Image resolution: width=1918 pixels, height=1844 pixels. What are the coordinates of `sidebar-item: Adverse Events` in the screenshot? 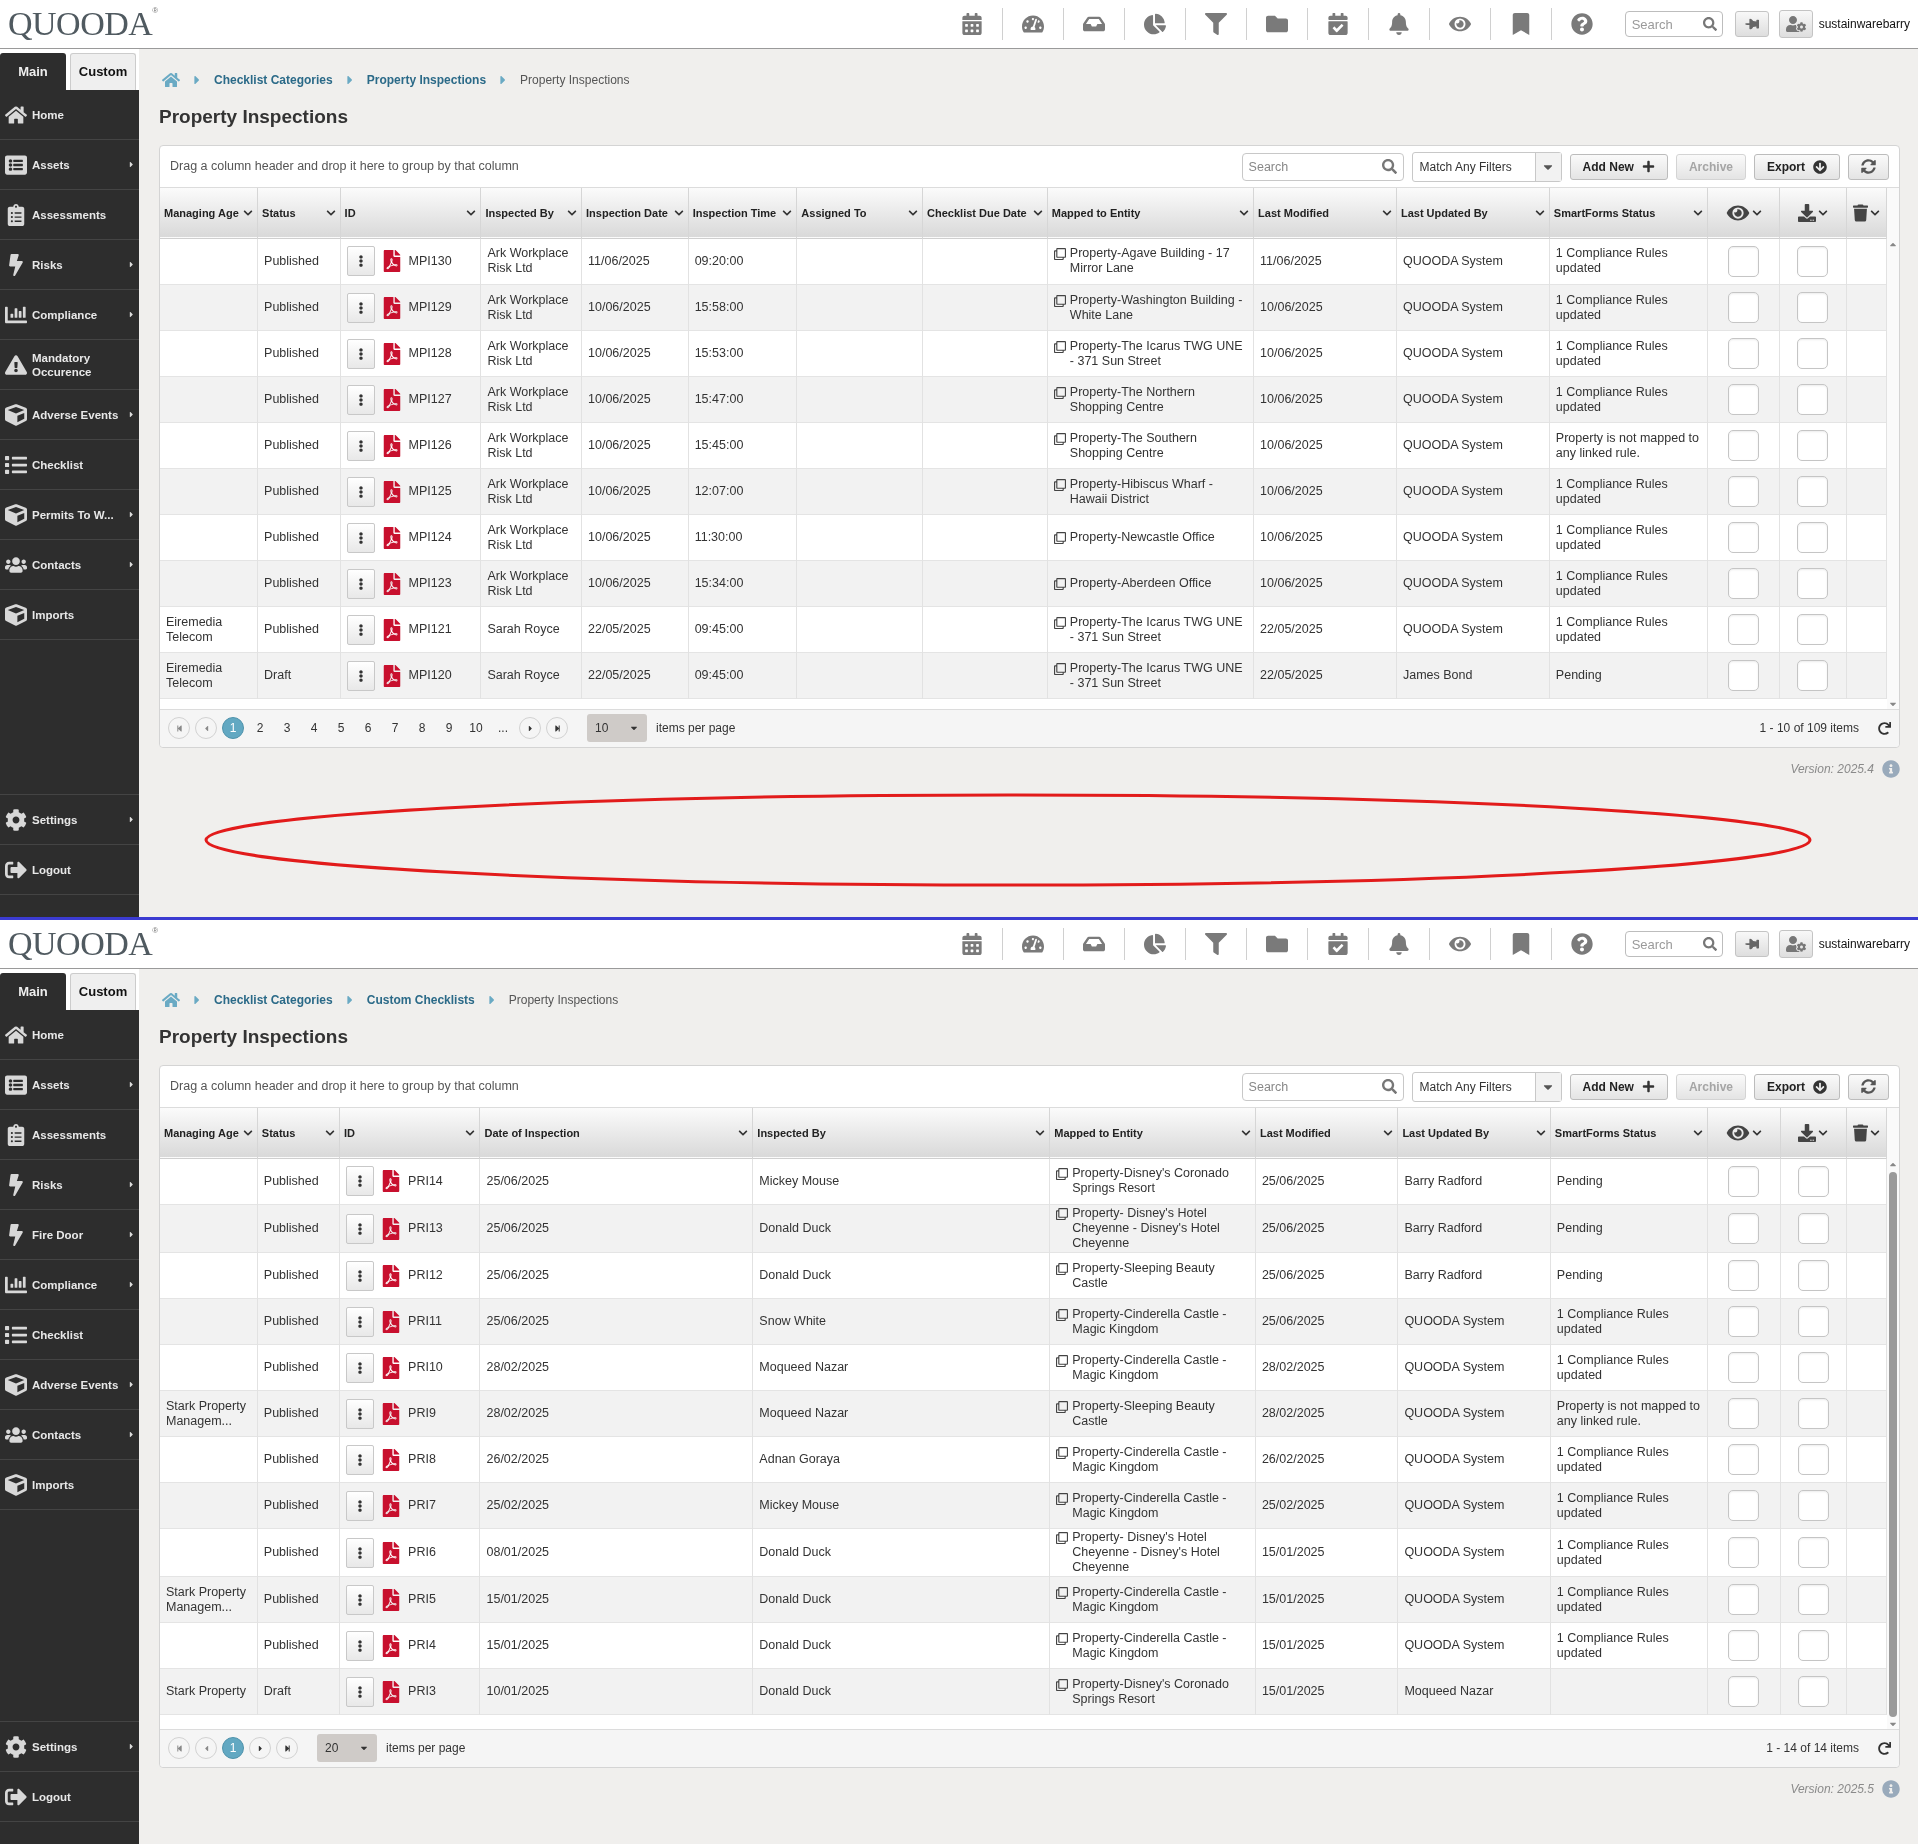 It's located at (69, 1385).